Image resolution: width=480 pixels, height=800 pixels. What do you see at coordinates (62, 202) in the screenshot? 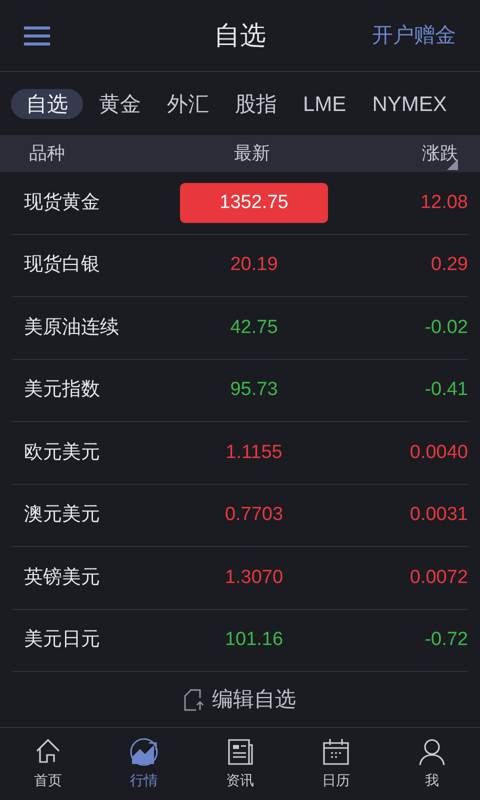
I see `instrument-name: 现货黄金` at bounding box center [62, 202].